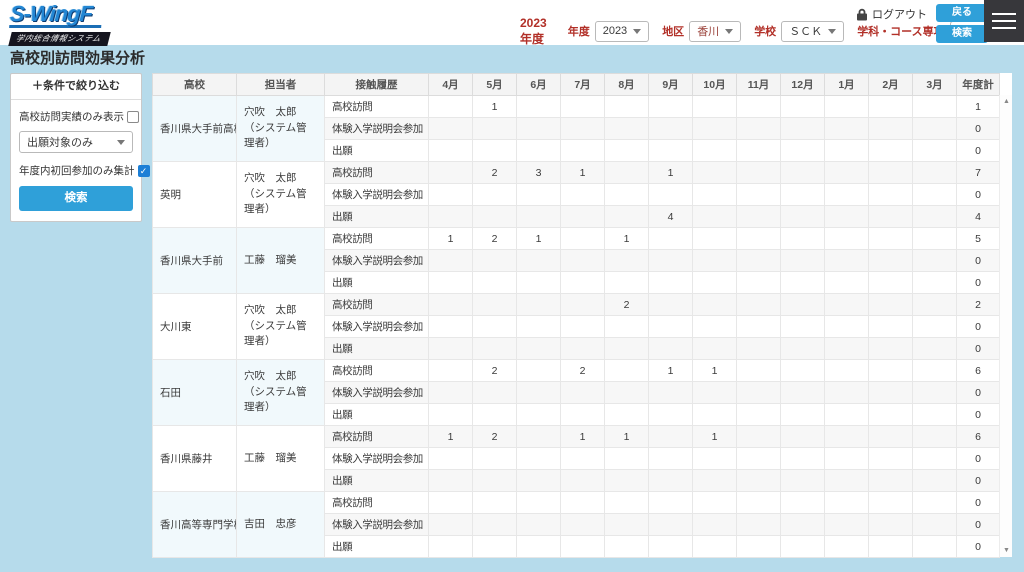 This screenshot has width=1024, height=572. I want to click on filter-year: 年度 2023, so click(609, 31).